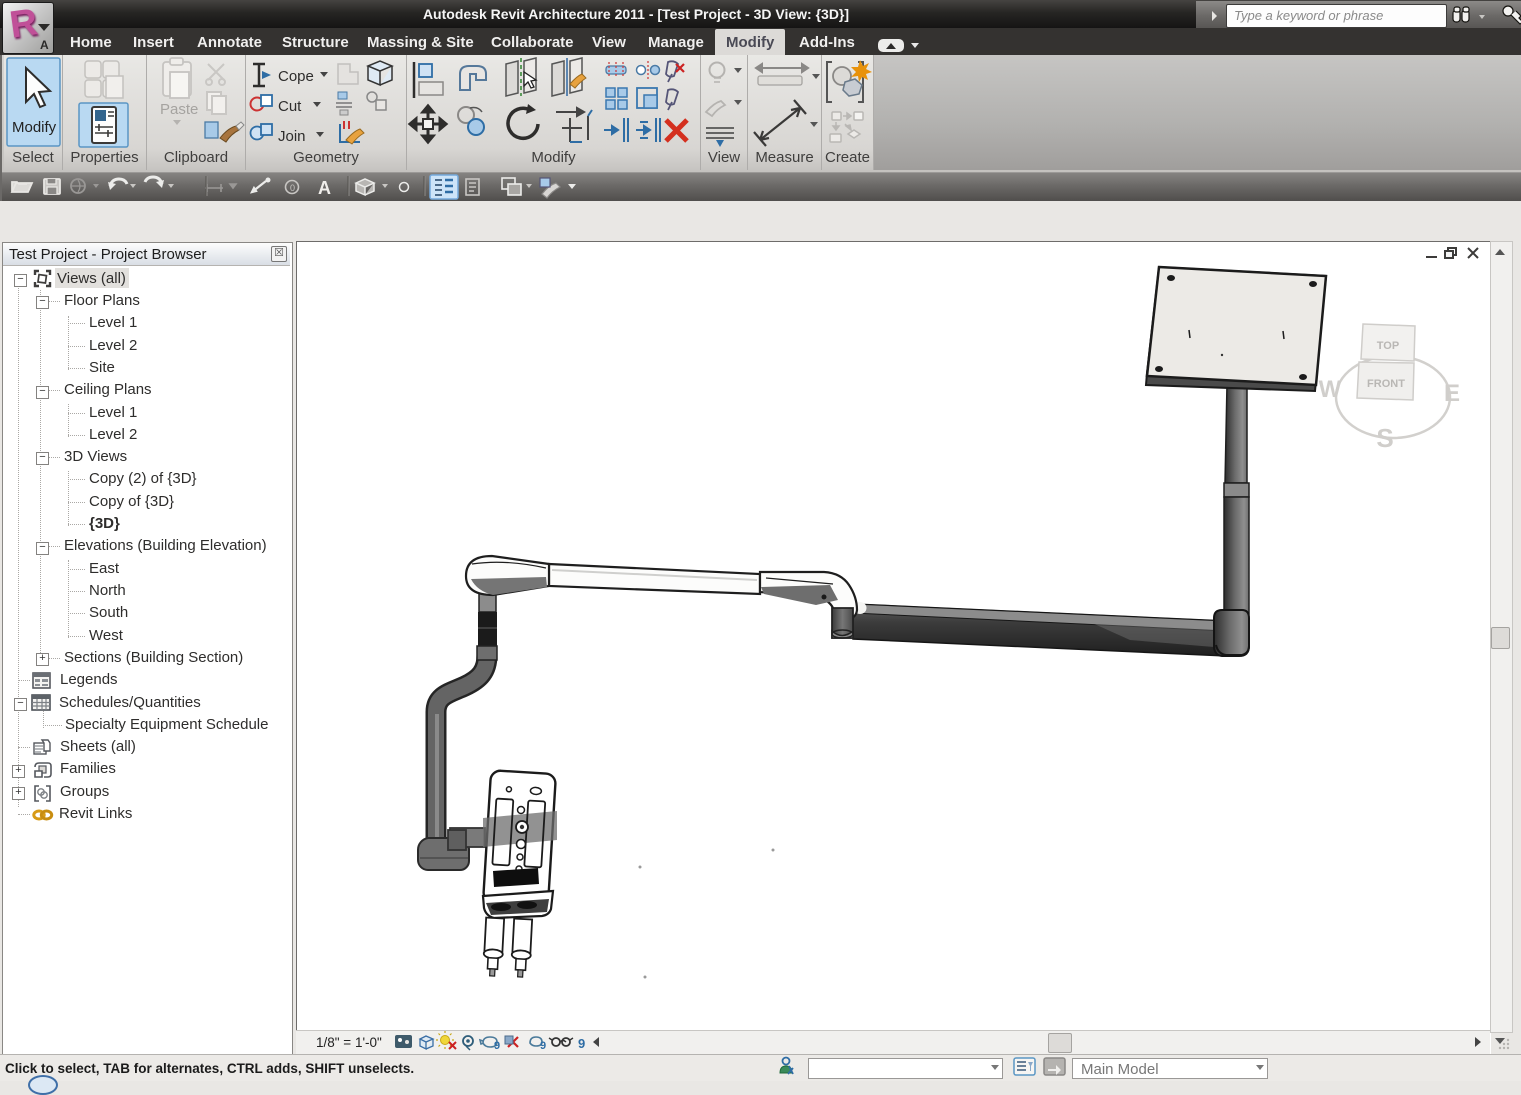 This screenshot has width=1521, height=1095. What do you see at coordinates (292, 188) in the screenshot?
I see `svg-text: 0` at bounding box center [292, 188].